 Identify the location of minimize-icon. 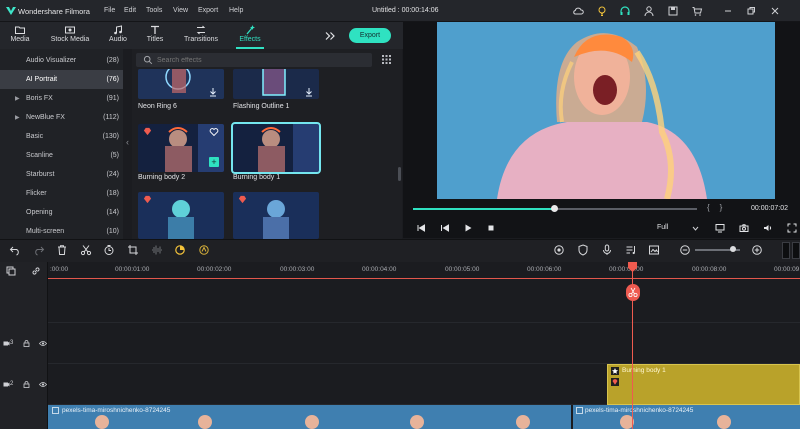
(728, 11).